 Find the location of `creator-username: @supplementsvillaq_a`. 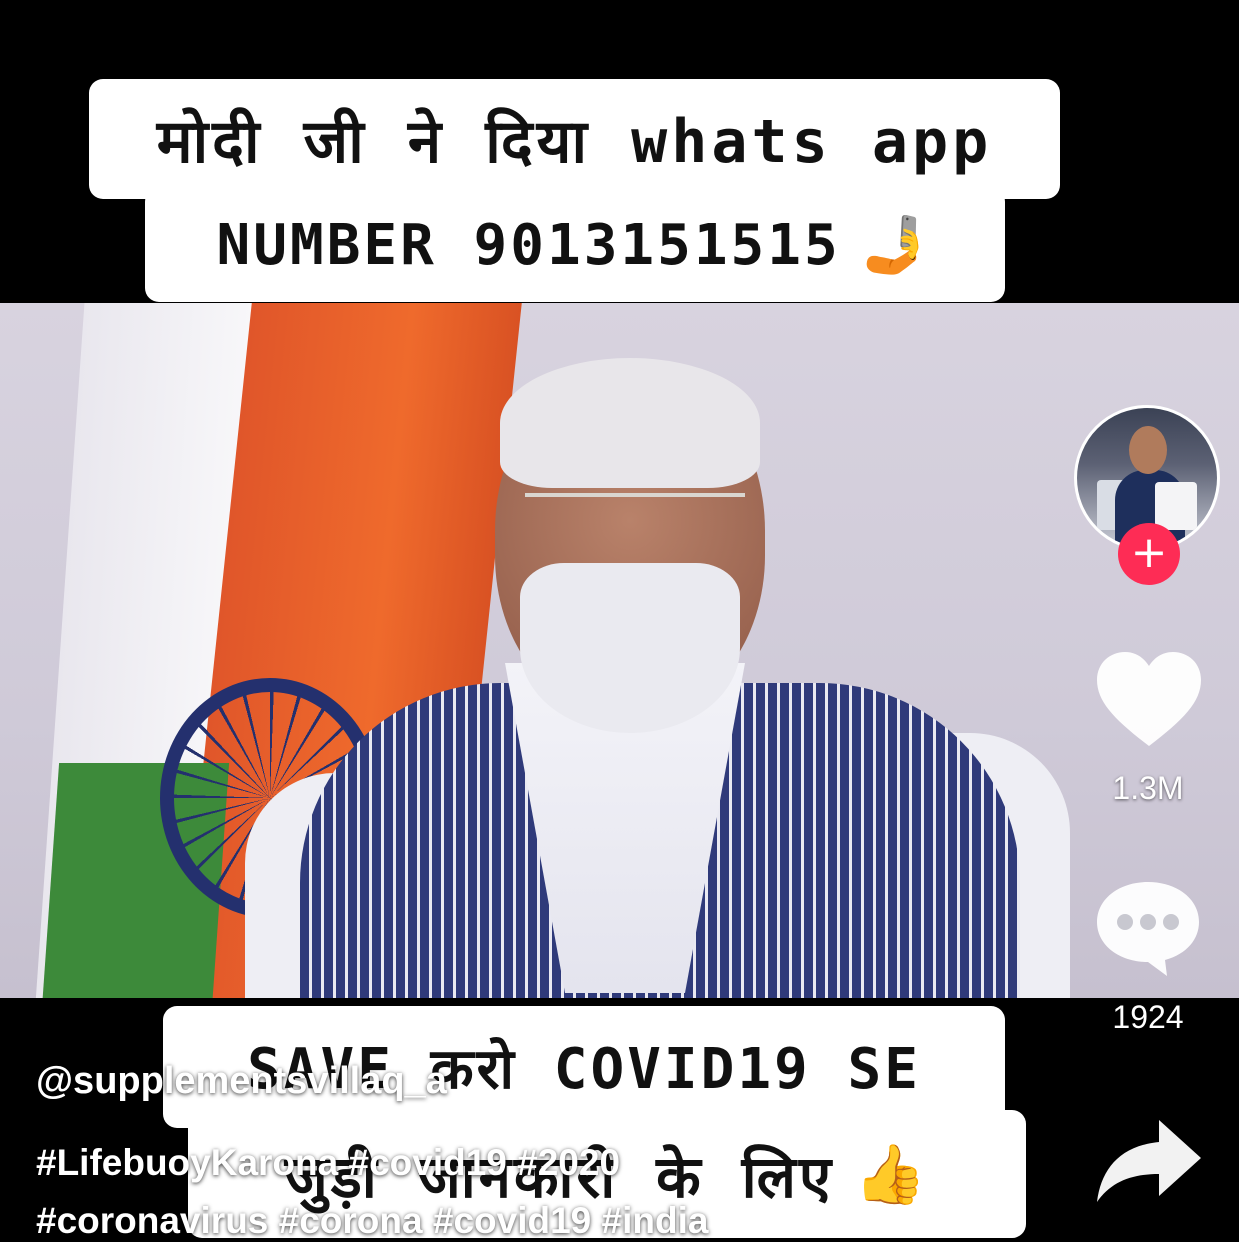

creator-username: @supplementsvillaq_a is located at coordinates (241, 1081).